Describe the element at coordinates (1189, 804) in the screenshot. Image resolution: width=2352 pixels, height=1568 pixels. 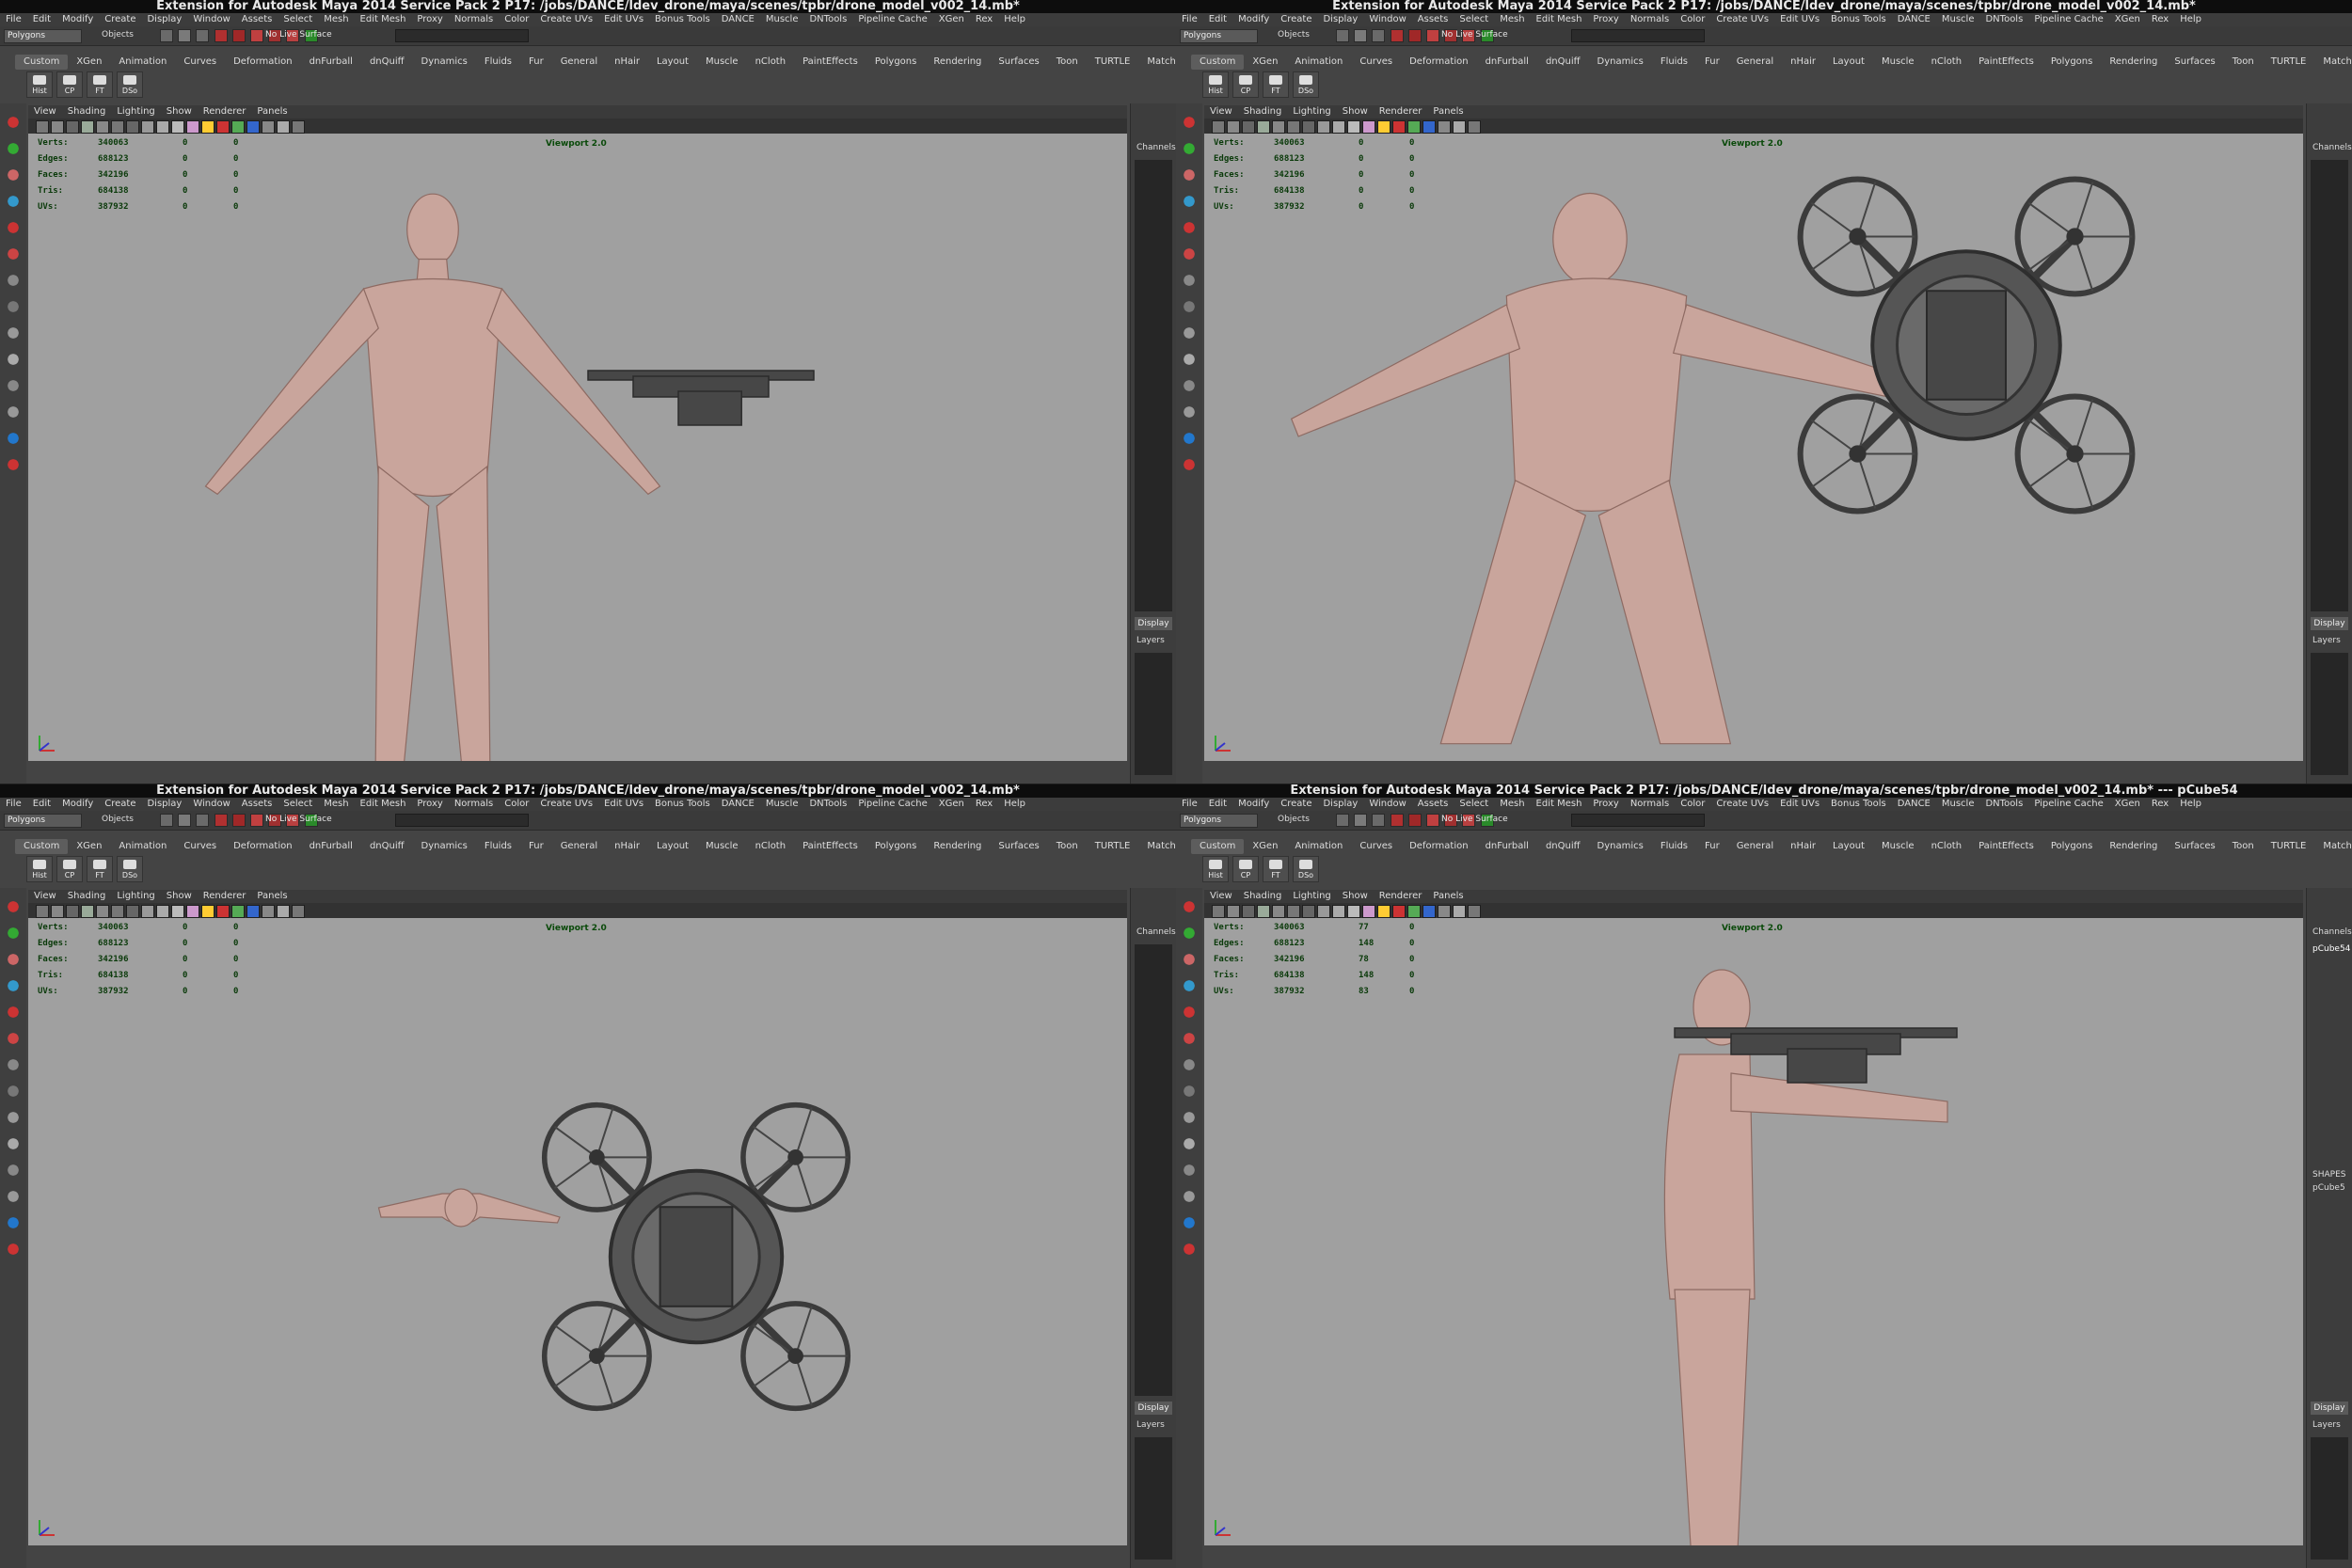
I see `menu-file: File` at that location.